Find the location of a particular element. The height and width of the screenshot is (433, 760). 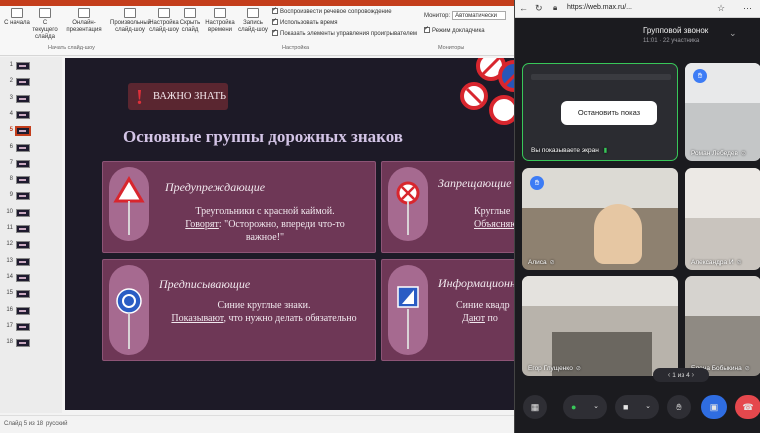

refresh-icon: ↻ is located at coordinates (539, 8).